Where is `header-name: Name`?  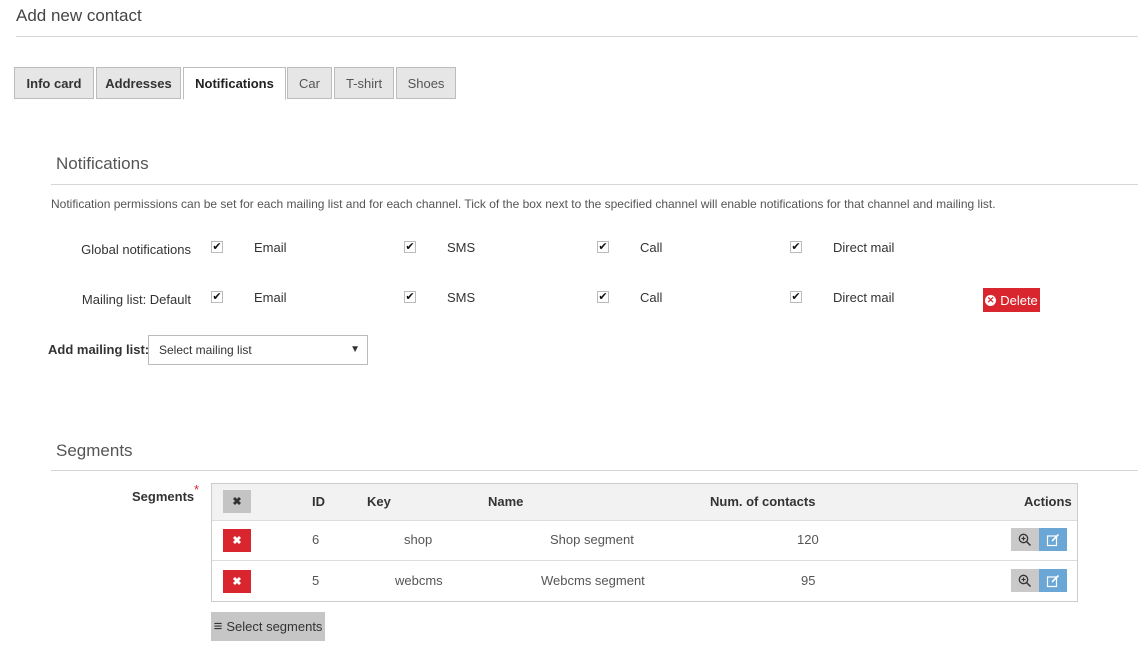
header-name: Name is located at coordinates (505, 501).